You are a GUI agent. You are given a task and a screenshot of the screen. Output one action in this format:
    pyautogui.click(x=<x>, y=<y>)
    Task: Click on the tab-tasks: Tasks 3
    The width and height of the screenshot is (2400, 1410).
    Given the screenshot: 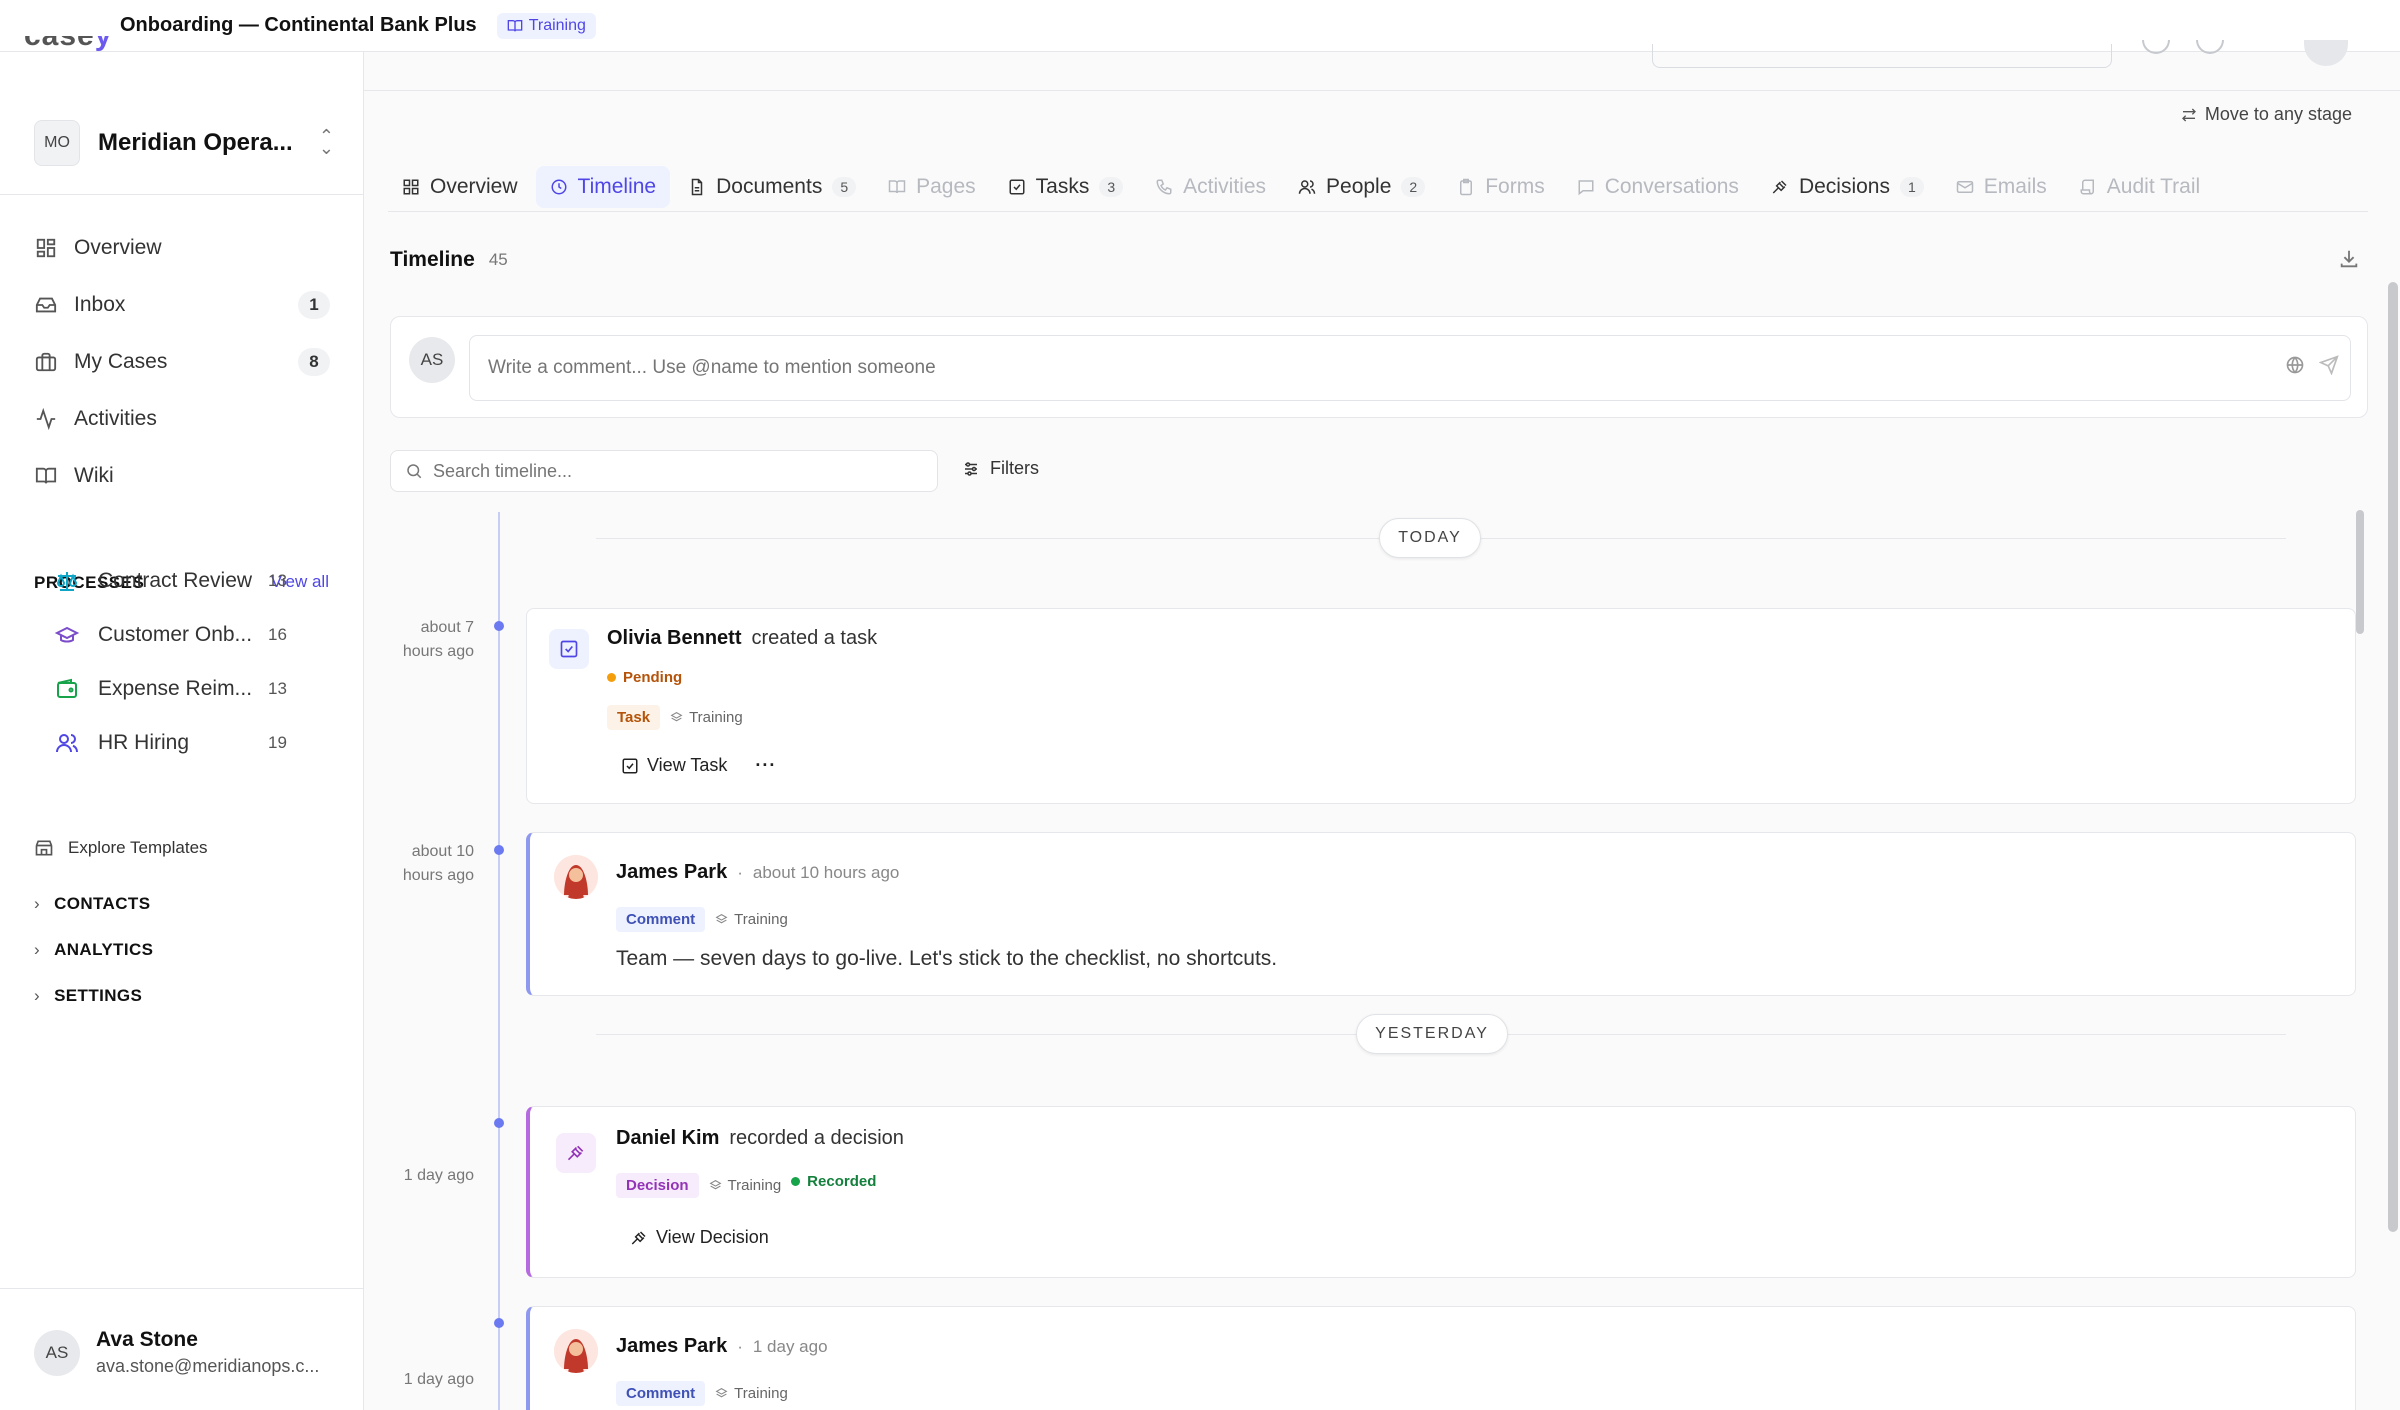 What is the action you would take?
    pyautogui.click(x=1065, y=187)
    